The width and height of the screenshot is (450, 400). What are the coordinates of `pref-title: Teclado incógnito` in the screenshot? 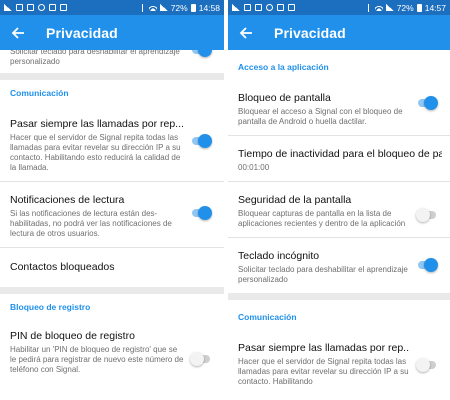 It's located at (279, 256).